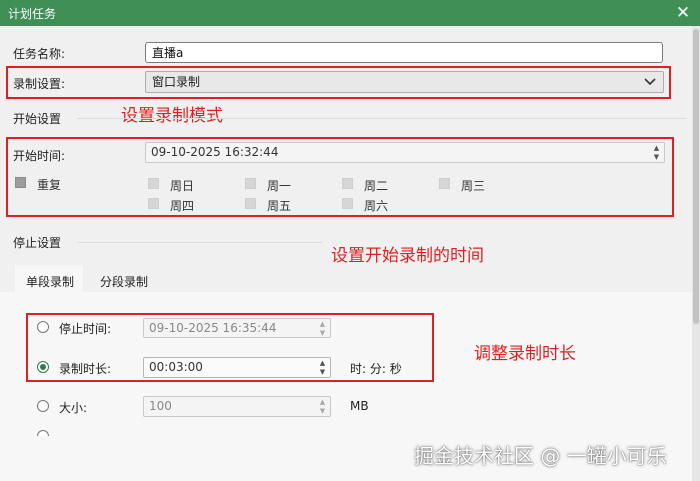 This screenshot has width=700, height=481. I want to click on size-unit: MB, so click(359, 406).